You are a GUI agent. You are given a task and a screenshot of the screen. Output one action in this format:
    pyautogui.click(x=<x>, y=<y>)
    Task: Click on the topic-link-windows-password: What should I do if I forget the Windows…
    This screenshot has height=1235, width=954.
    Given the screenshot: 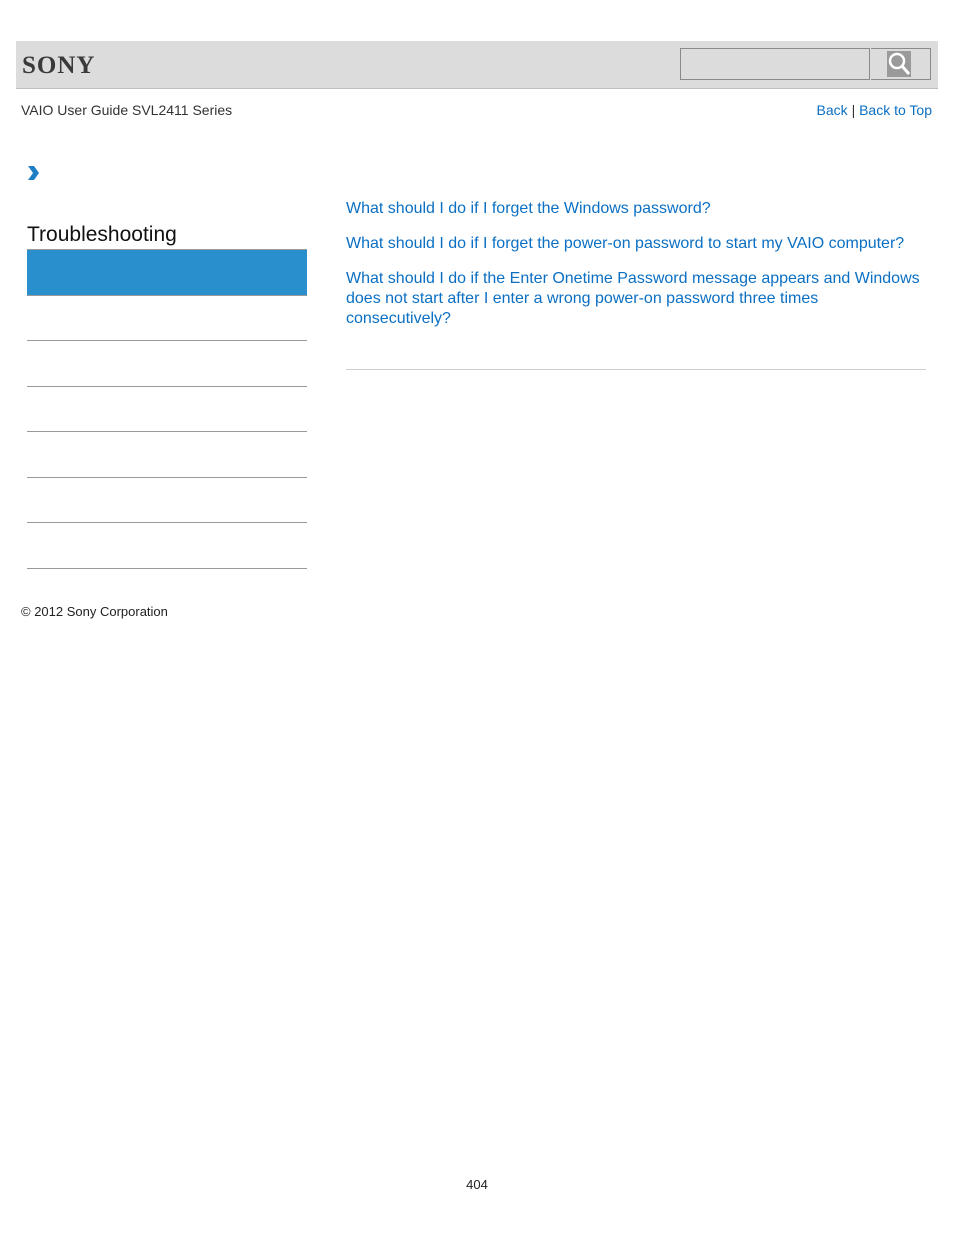 What is the action you would take?
    pyautogui.click(x=636, y=209)
    